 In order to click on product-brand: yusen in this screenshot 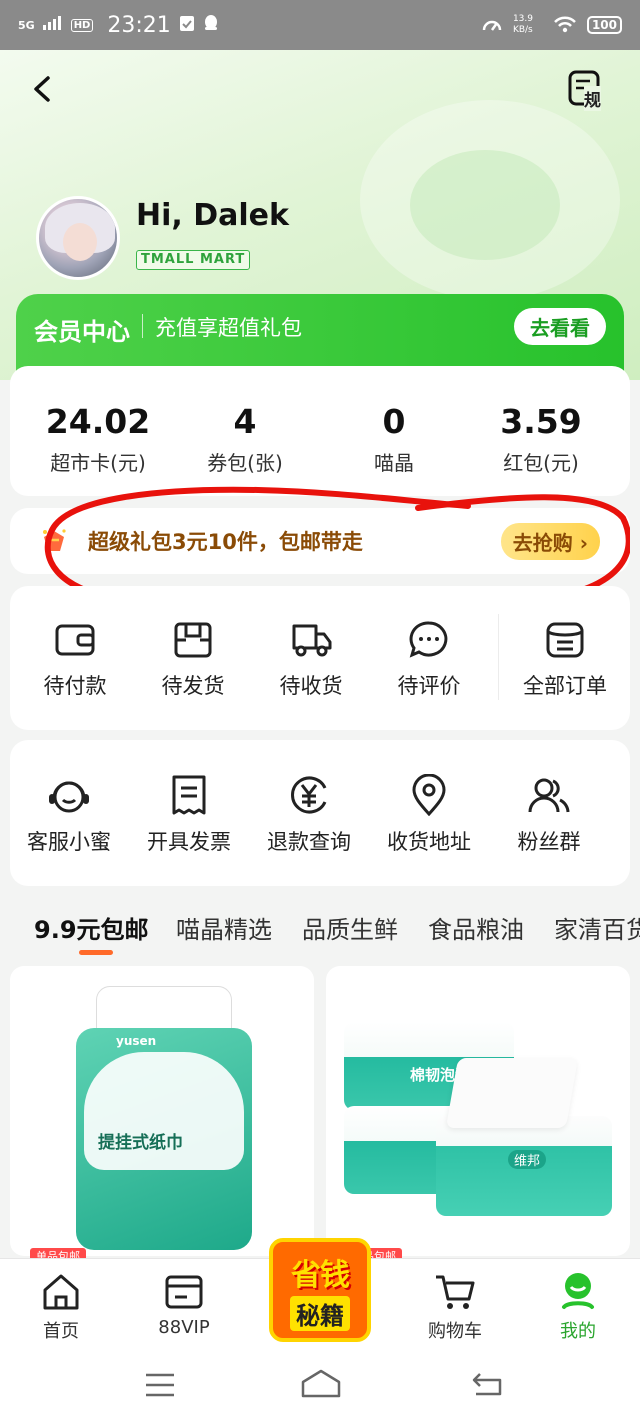, I will do `click(136, 1041)`.